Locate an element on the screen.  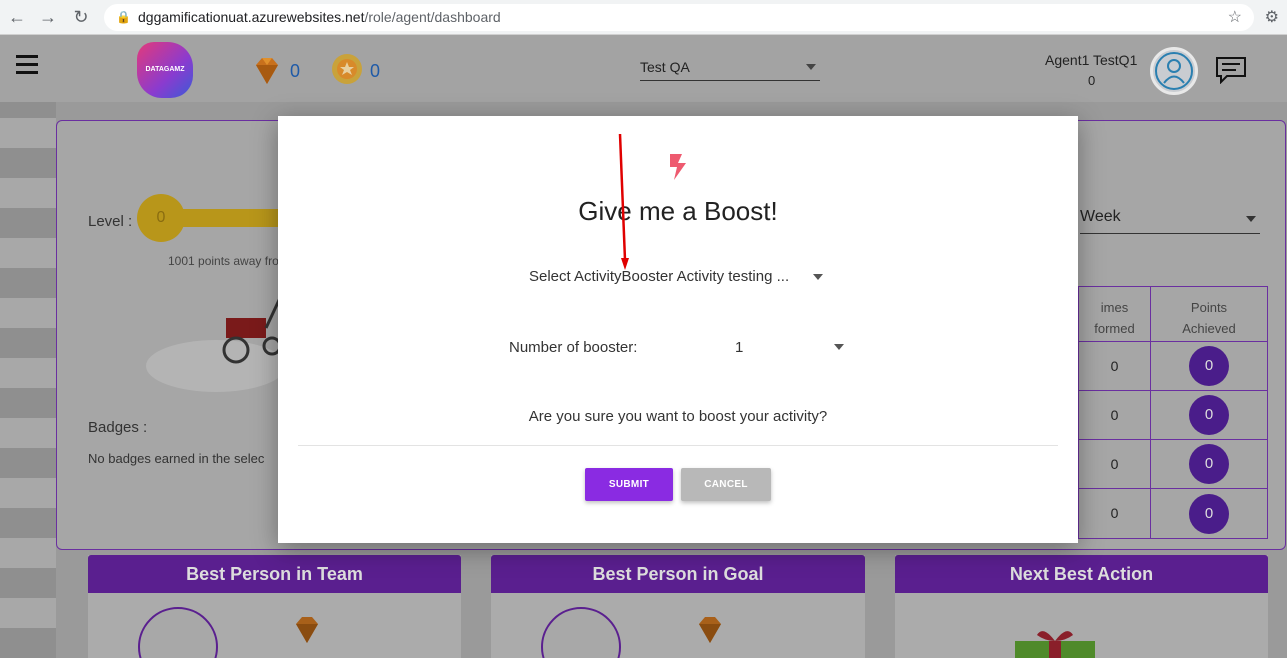
forward-icon: → is located at coordinates (48, 17).